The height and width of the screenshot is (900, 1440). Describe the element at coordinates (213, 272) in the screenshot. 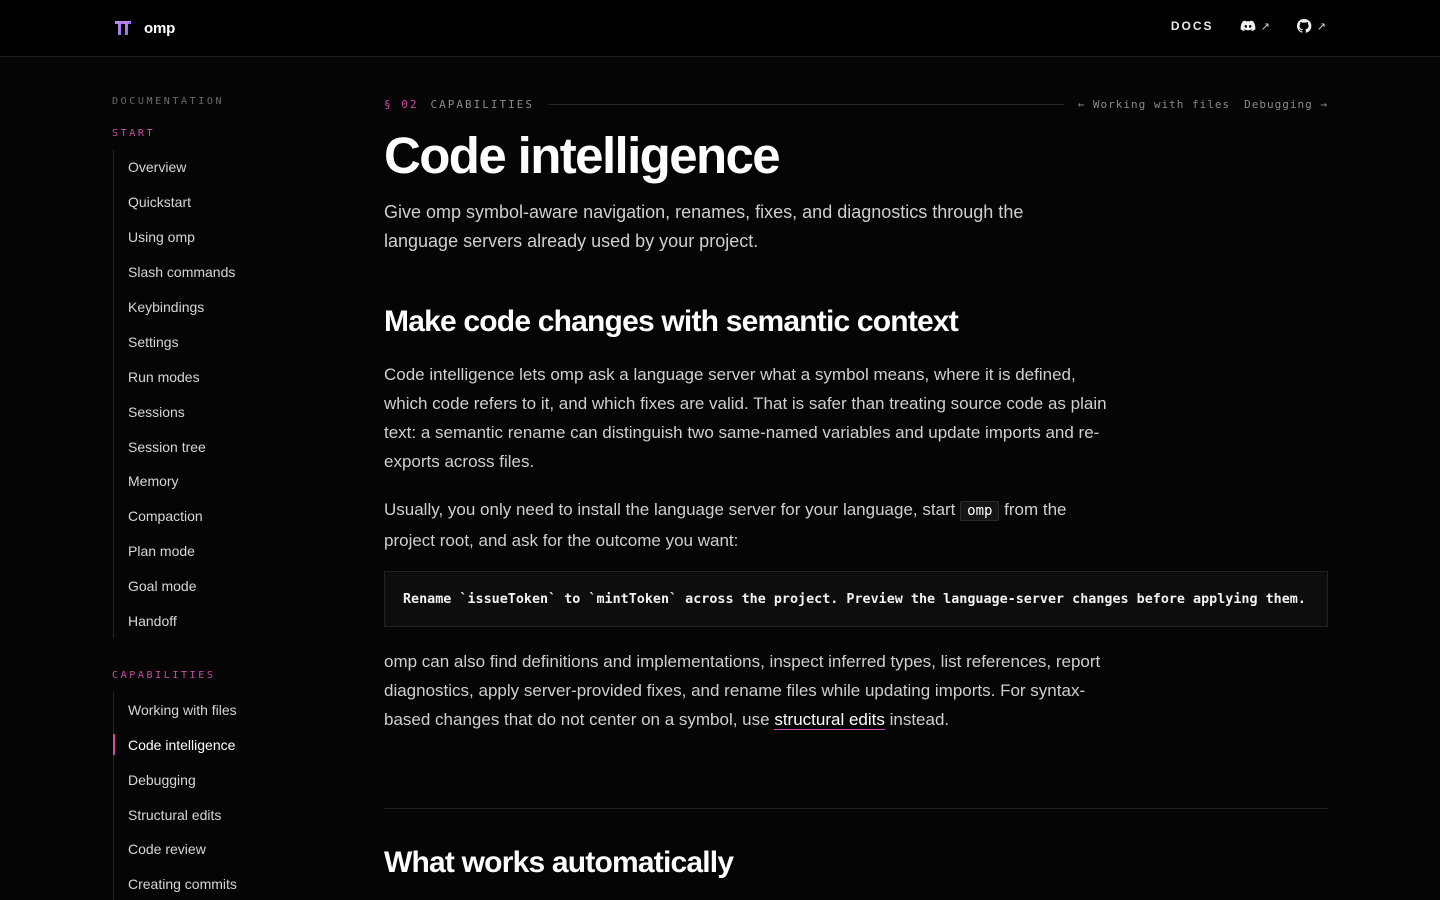

I see `sidebar-item-slash-commands: Slash commands` at that location.